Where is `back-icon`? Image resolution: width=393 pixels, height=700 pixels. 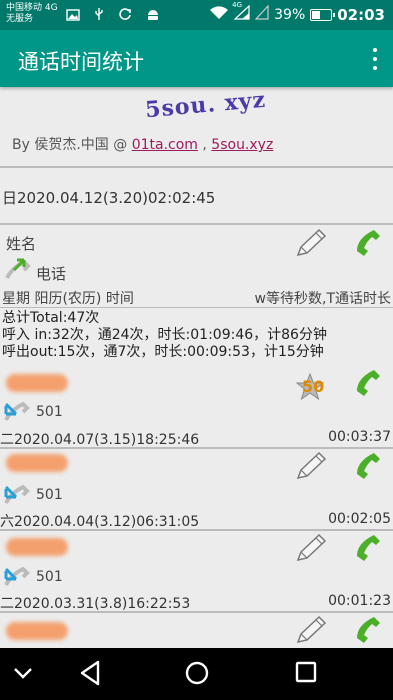 back-icon is located at coordinates (90, 673).